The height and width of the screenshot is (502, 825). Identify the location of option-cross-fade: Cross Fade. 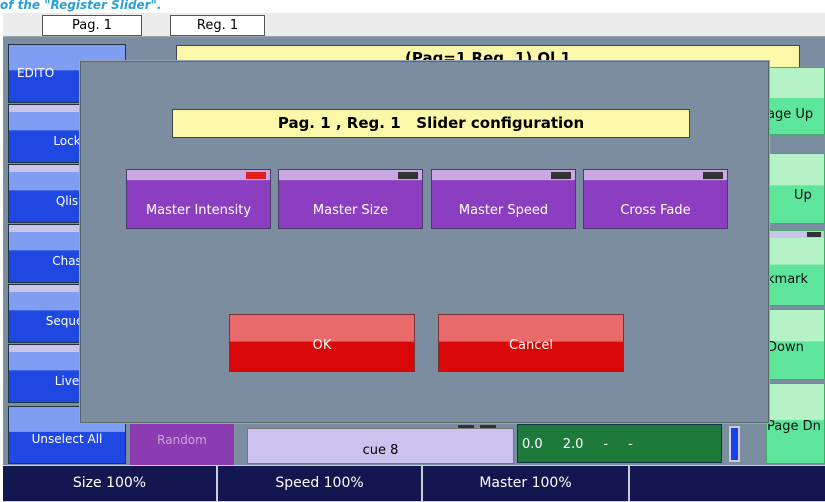
(655, 199).